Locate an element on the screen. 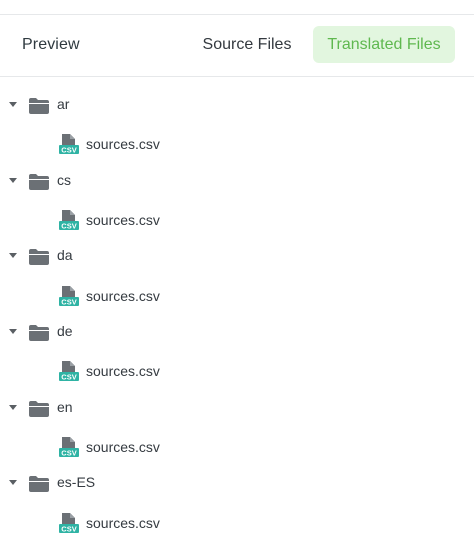 This screenshot has width=474, height=533. folder-row-ar: ar is located at coordinates (237, 106).